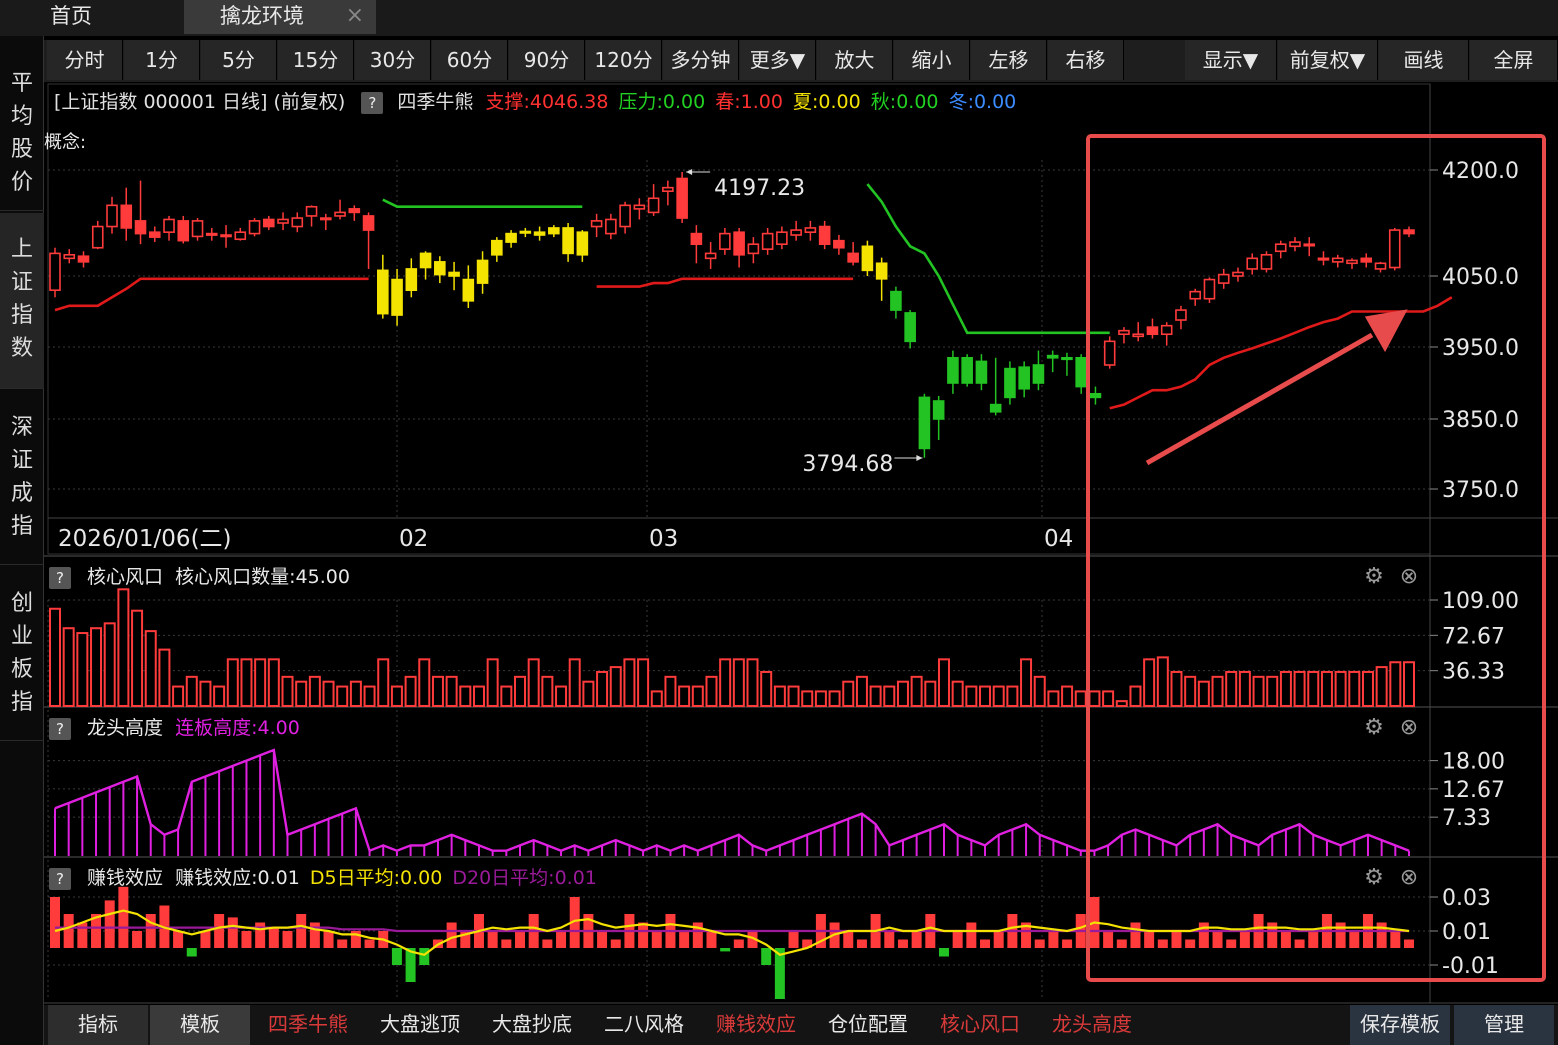 This screenshot has height=1045, width=1558. What do you see at coordinates (1092, 1025) in the screenshot?
I see `template-item-longtou: 龙头高度` at bounding box center [1092, 1025].